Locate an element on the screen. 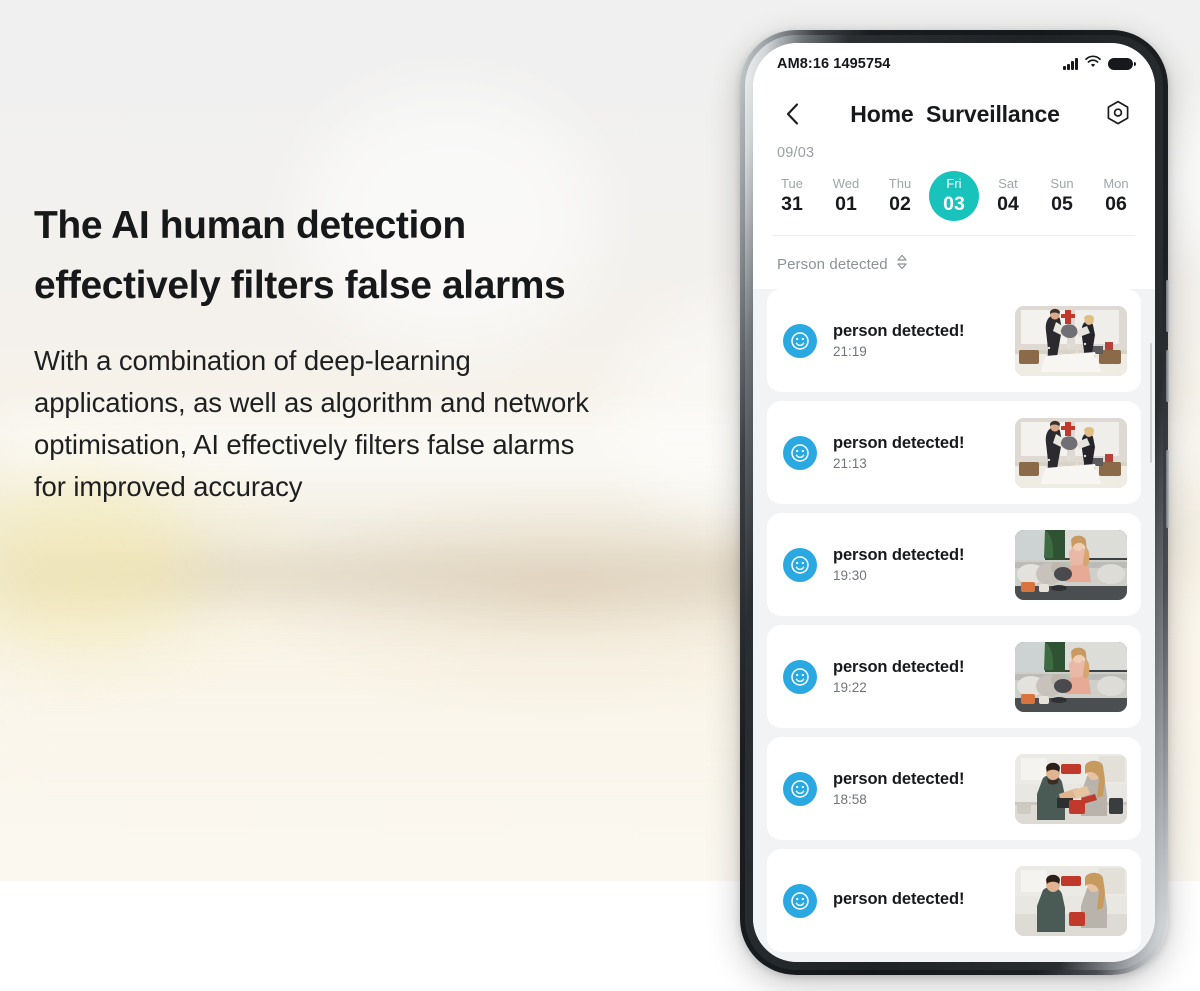 This screenshot has width=1200, height=991. list-item-text: person detected! 21:13 is located at coordinates (916, 452).